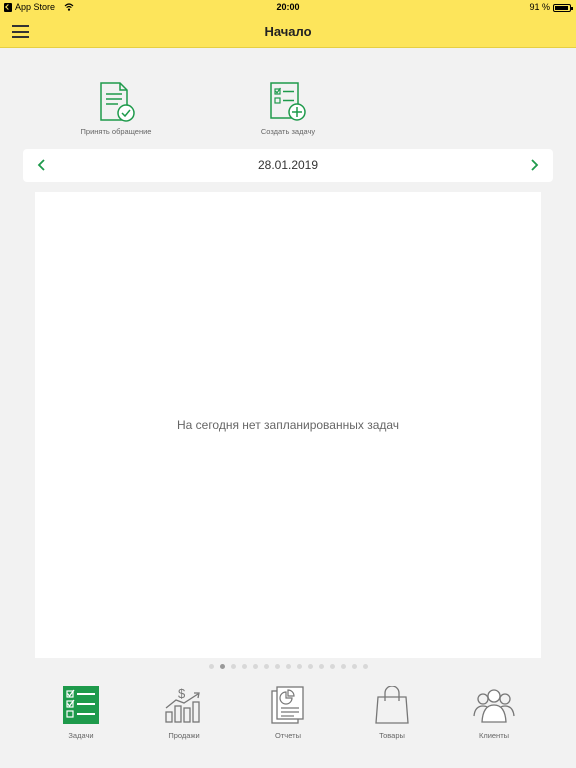 The width and height of the screenshot is (576, 768). I want to click on current-date: 28.01.2019, so click(288, 165).